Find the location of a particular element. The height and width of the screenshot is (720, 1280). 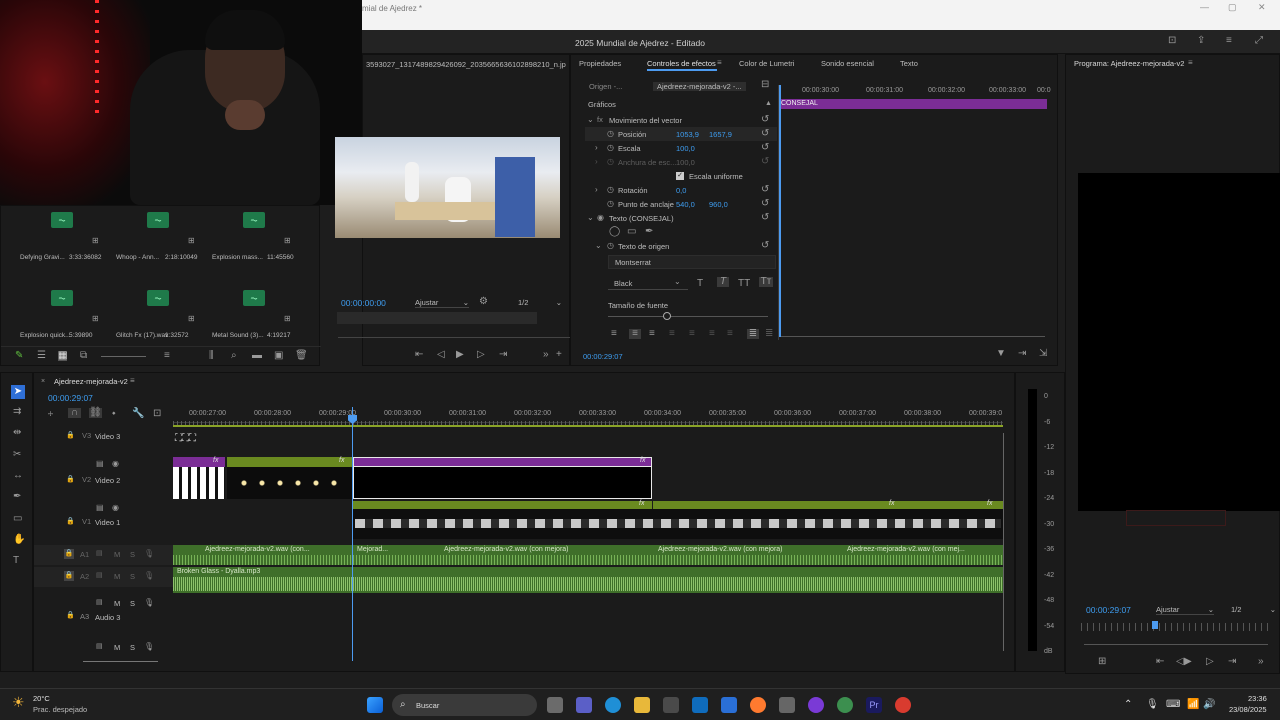

add-icon: + is located at coordinates (559, 355).